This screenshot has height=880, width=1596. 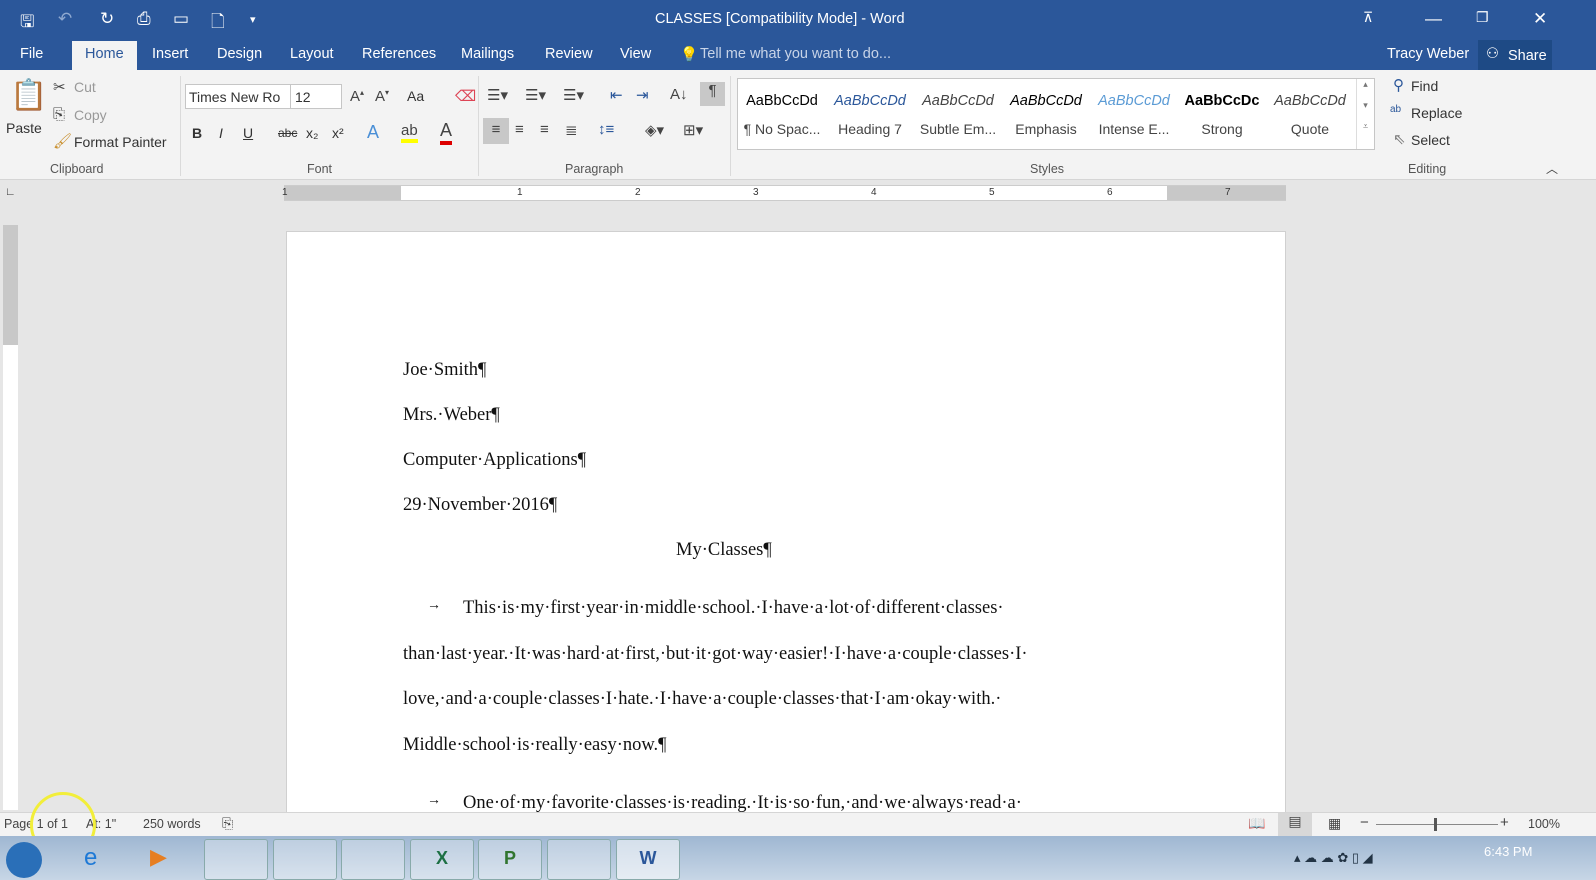 I want to click on read-mode-icon: 📖, so click(x=1256, y=823).